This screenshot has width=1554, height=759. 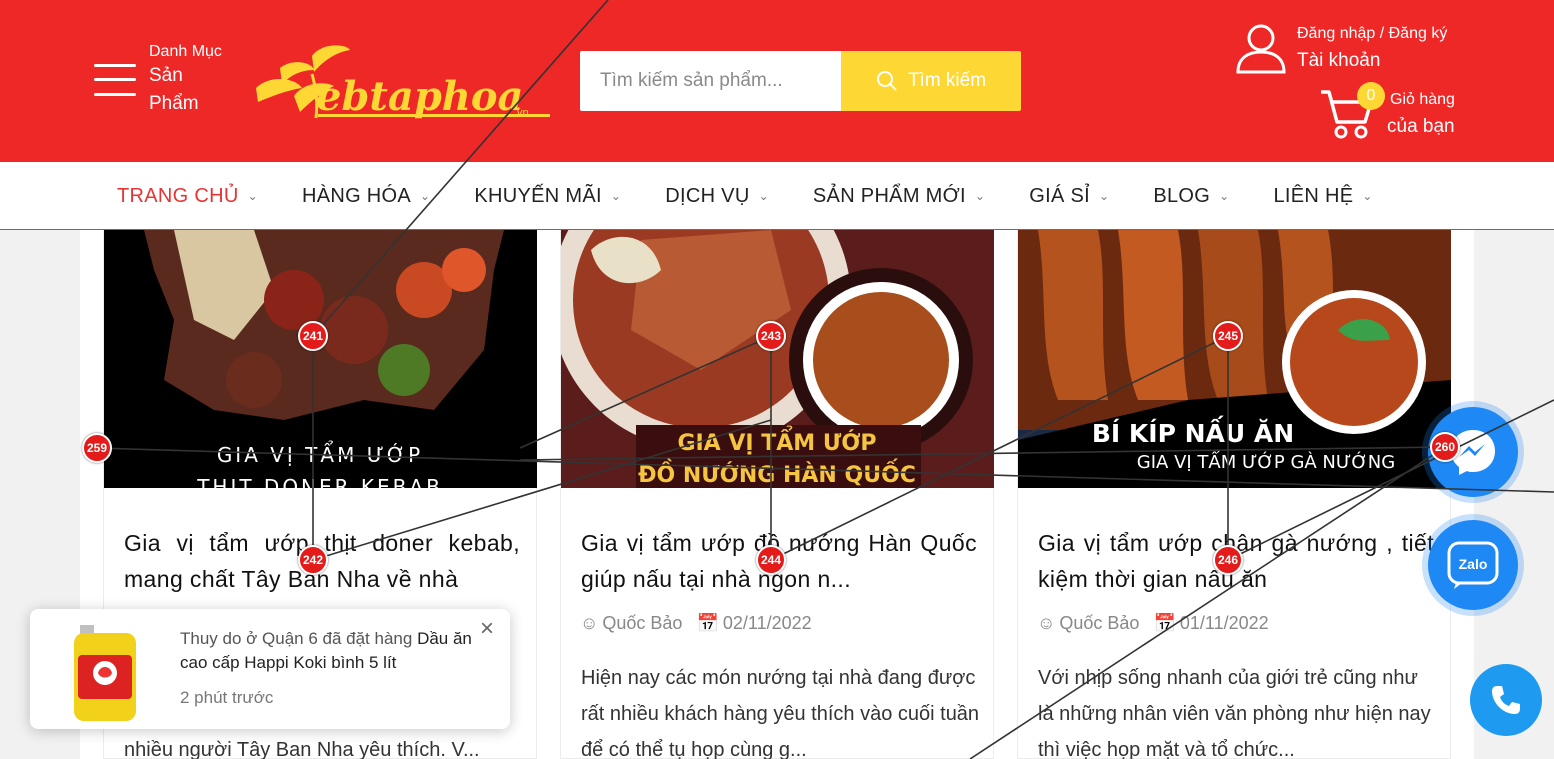 I want to click on cart-label-line2: của bạn, so click(x=1421, y=127).